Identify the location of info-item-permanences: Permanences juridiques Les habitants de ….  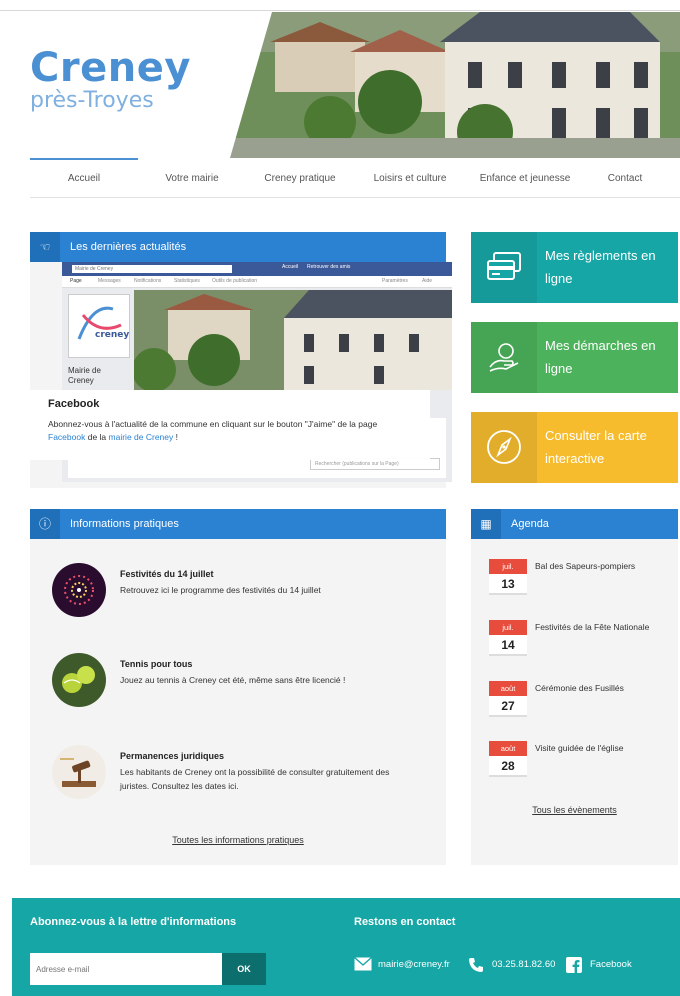
(247, 775).